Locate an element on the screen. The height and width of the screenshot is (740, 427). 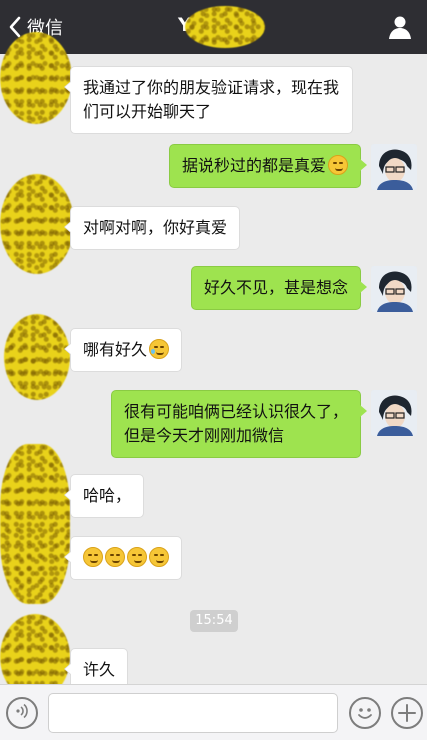
plus-icon is located at coordinates (407, 713).